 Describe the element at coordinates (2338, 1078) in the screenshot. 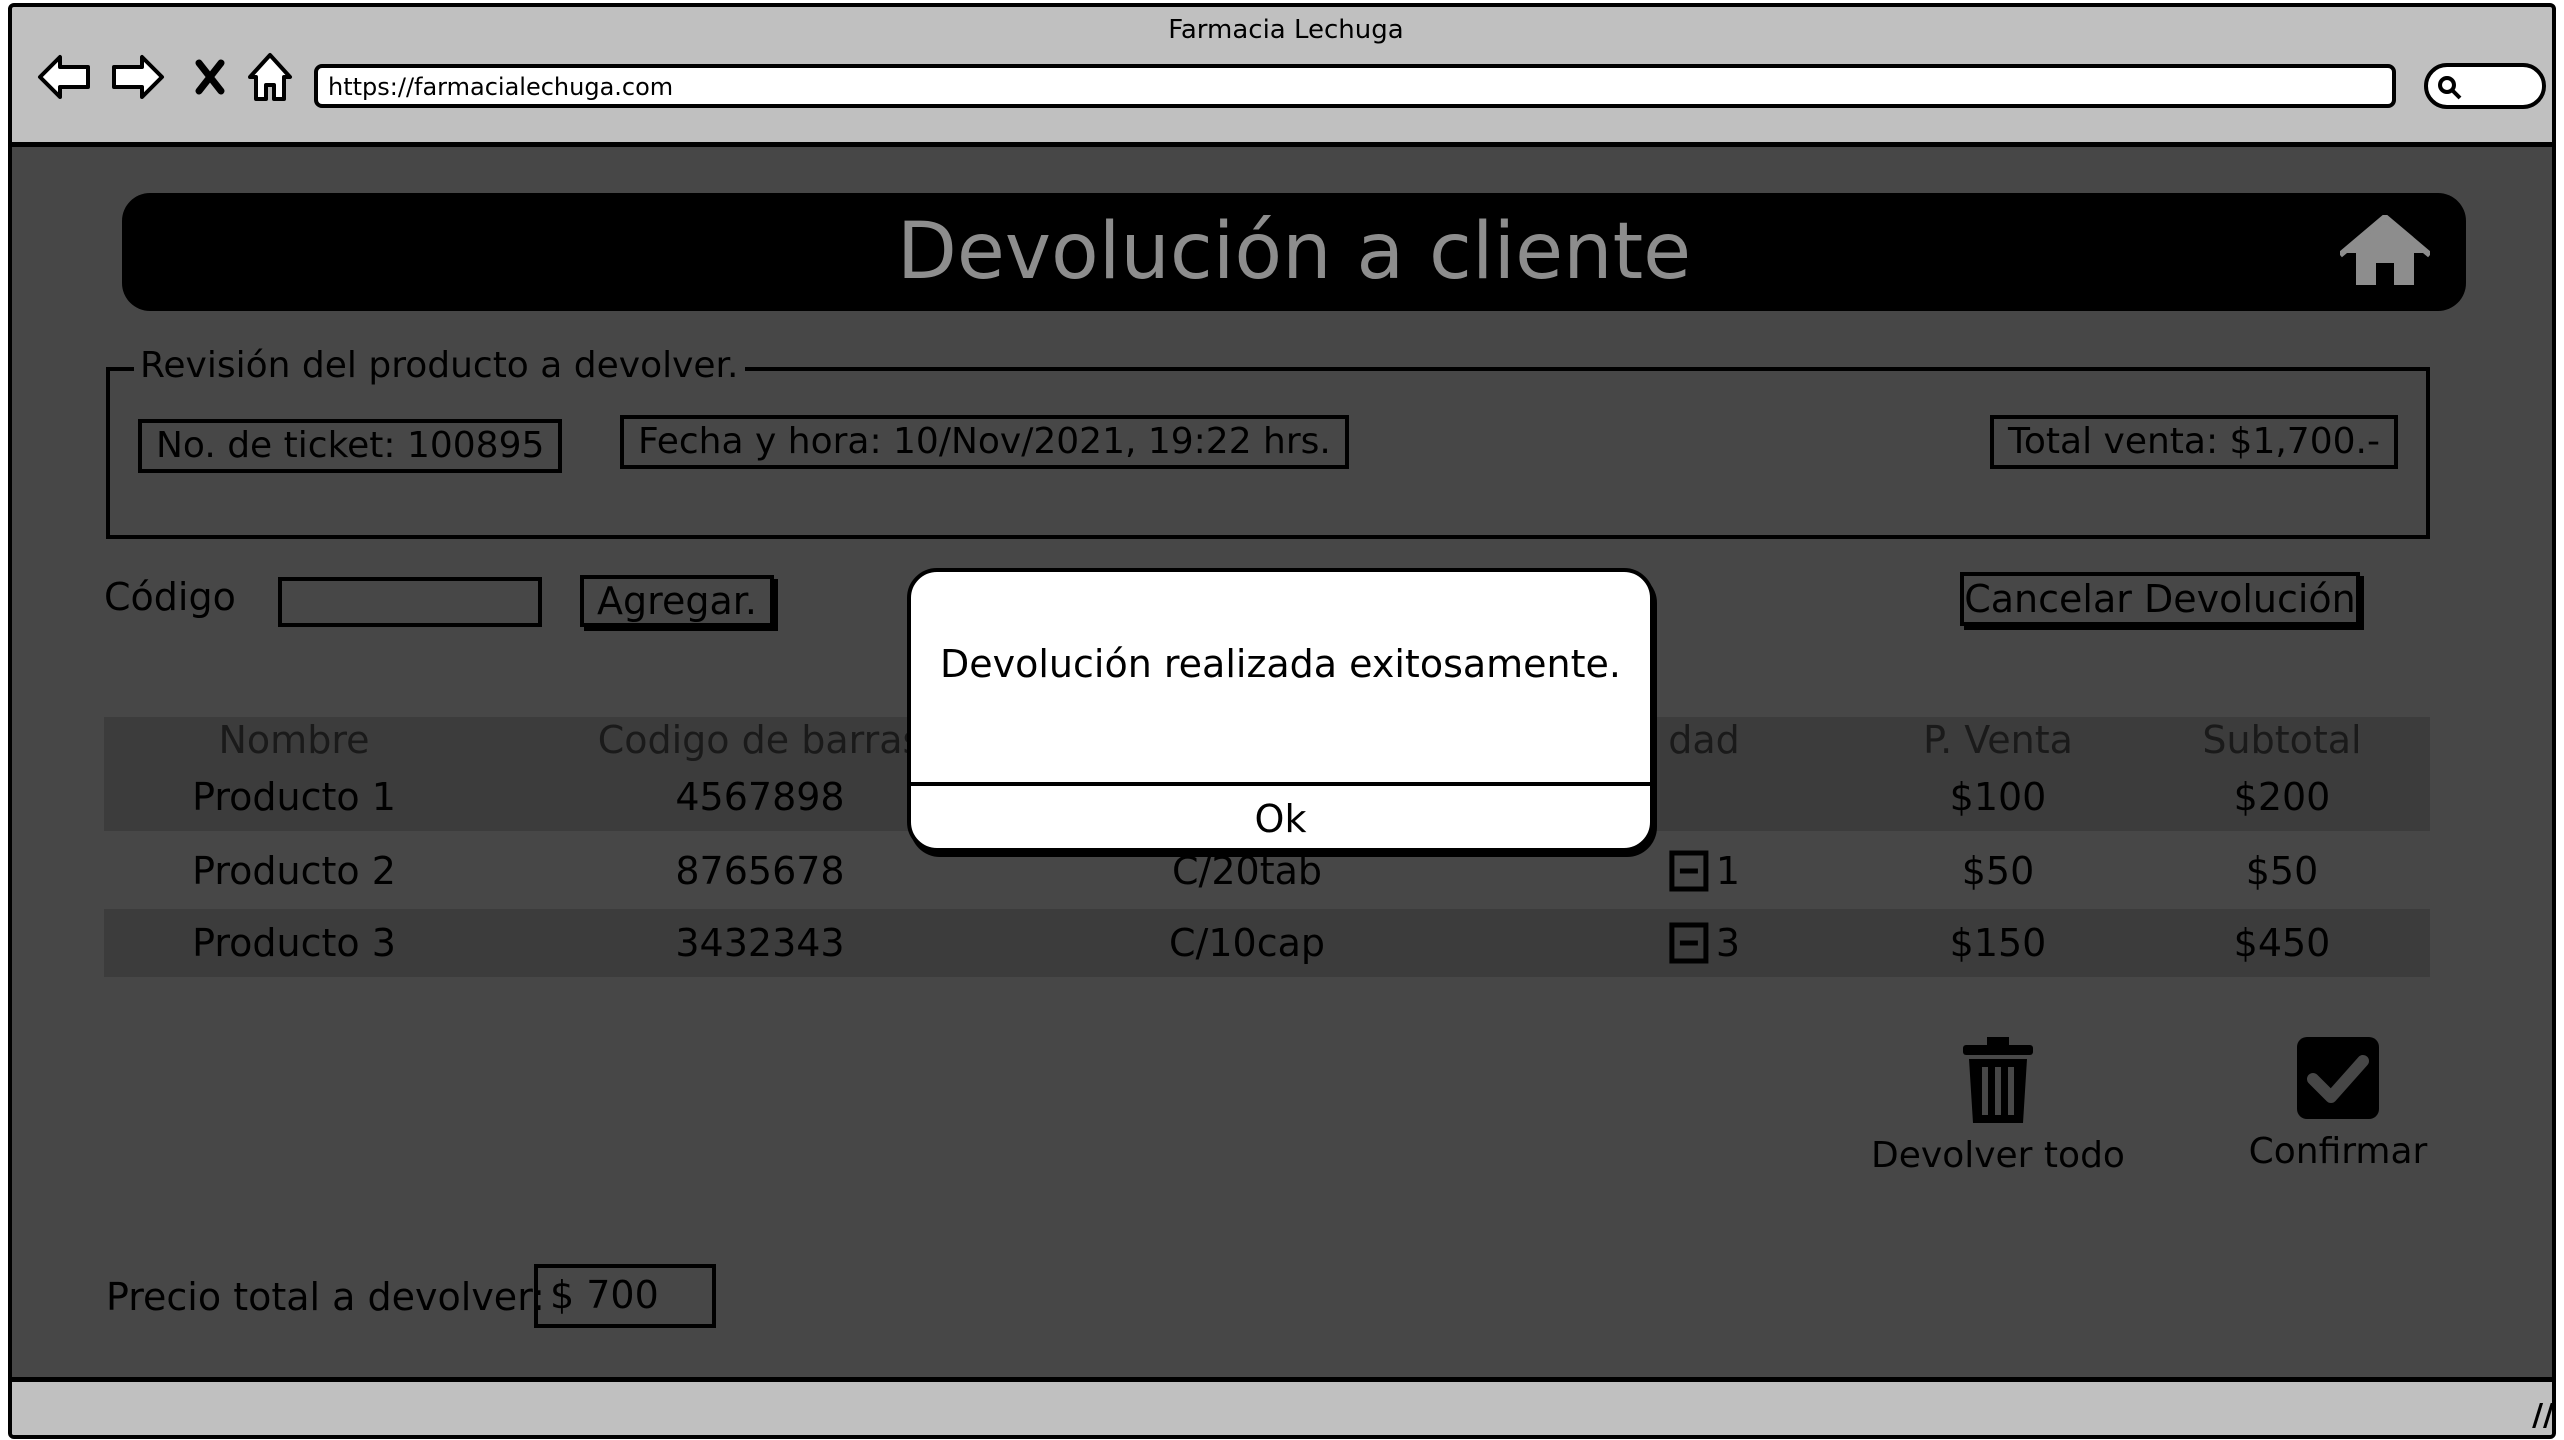

I see `checkbox-check-icon` at that location.